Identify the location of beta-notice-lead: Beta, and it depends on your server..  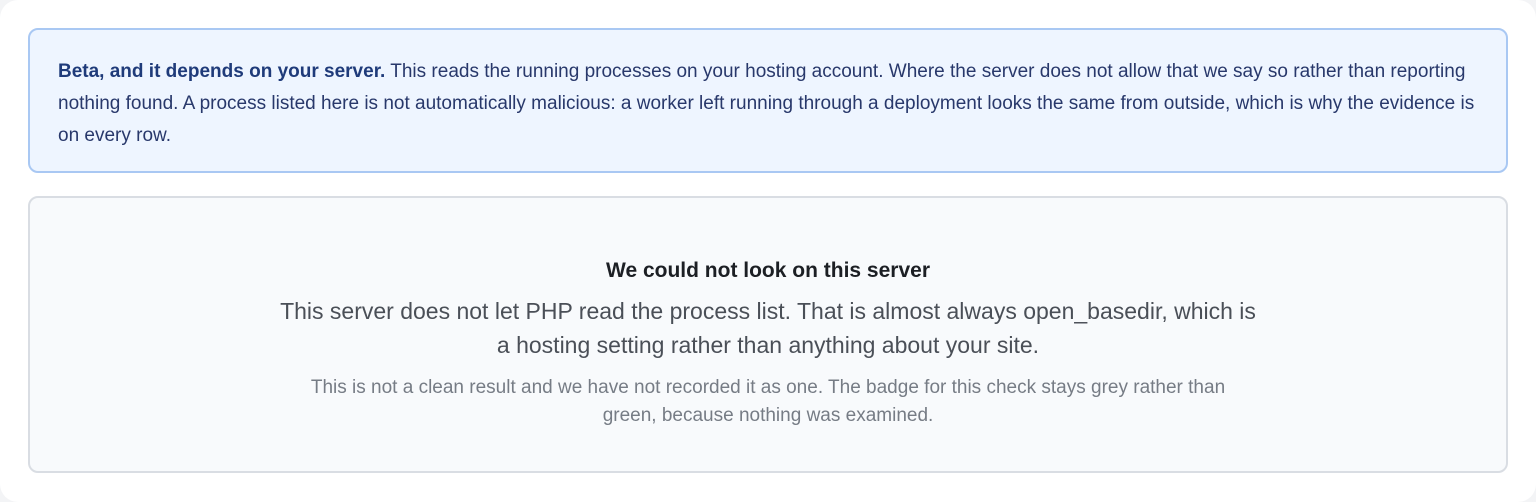
(222, 71).